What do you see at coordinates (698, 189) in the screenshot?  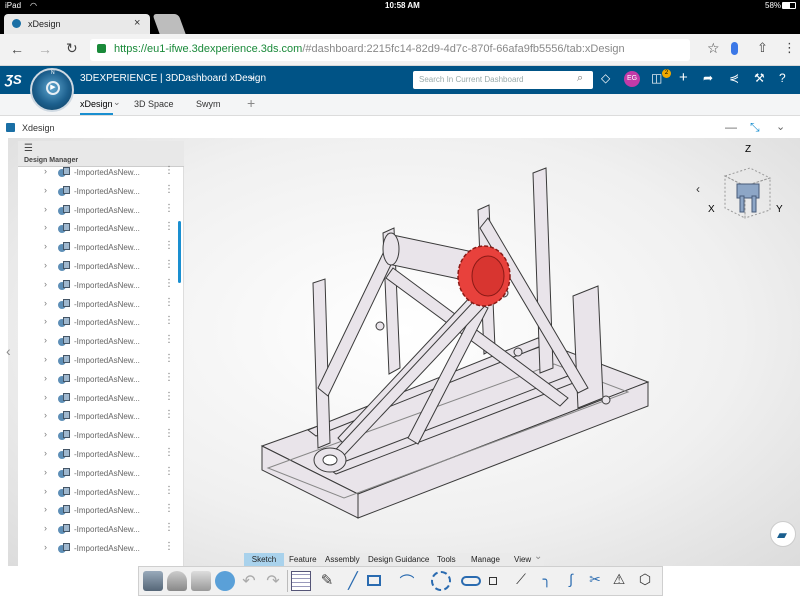 I see `triad-left-chevron-icon: ‹` at bounding box center [698, 189].